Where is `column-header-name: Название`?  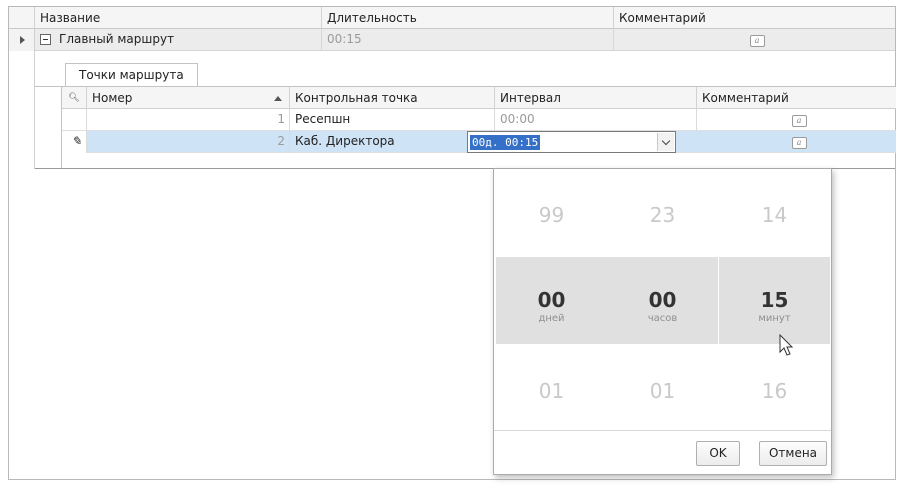 column-header-name: Название is located at coordinates (178, 18).